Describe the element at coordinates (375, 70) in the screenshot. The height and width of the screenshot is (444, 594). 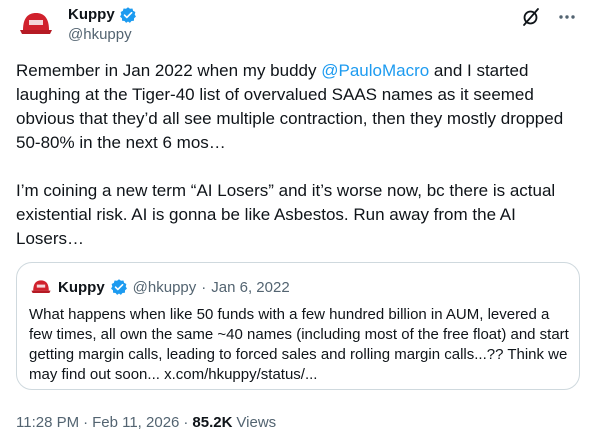
I see `mention-link: @PauloMacro` at that location.